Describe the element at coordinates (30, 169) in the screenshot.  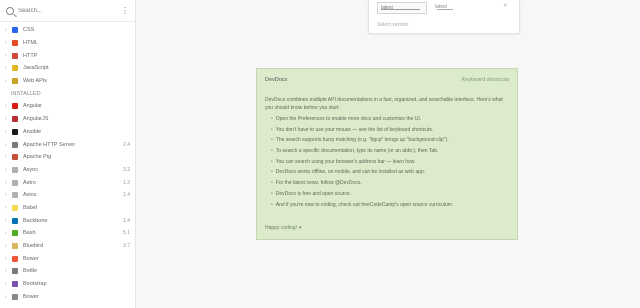
I see `sidebar-item-label: Async` at that location.